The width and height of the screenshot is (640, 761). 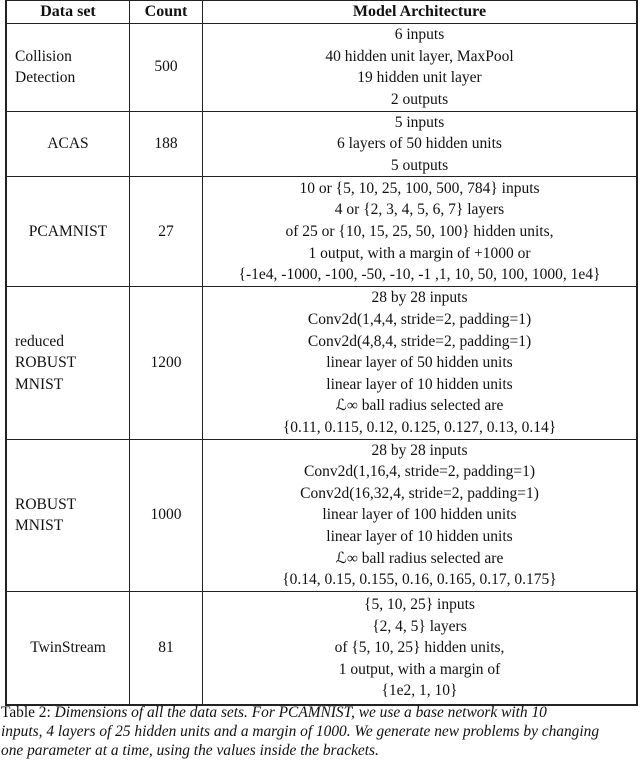 What do you see at coordinates (166, 67) in the screenshot?
I see `count-cell: 500` at bounding box center [166, 67].